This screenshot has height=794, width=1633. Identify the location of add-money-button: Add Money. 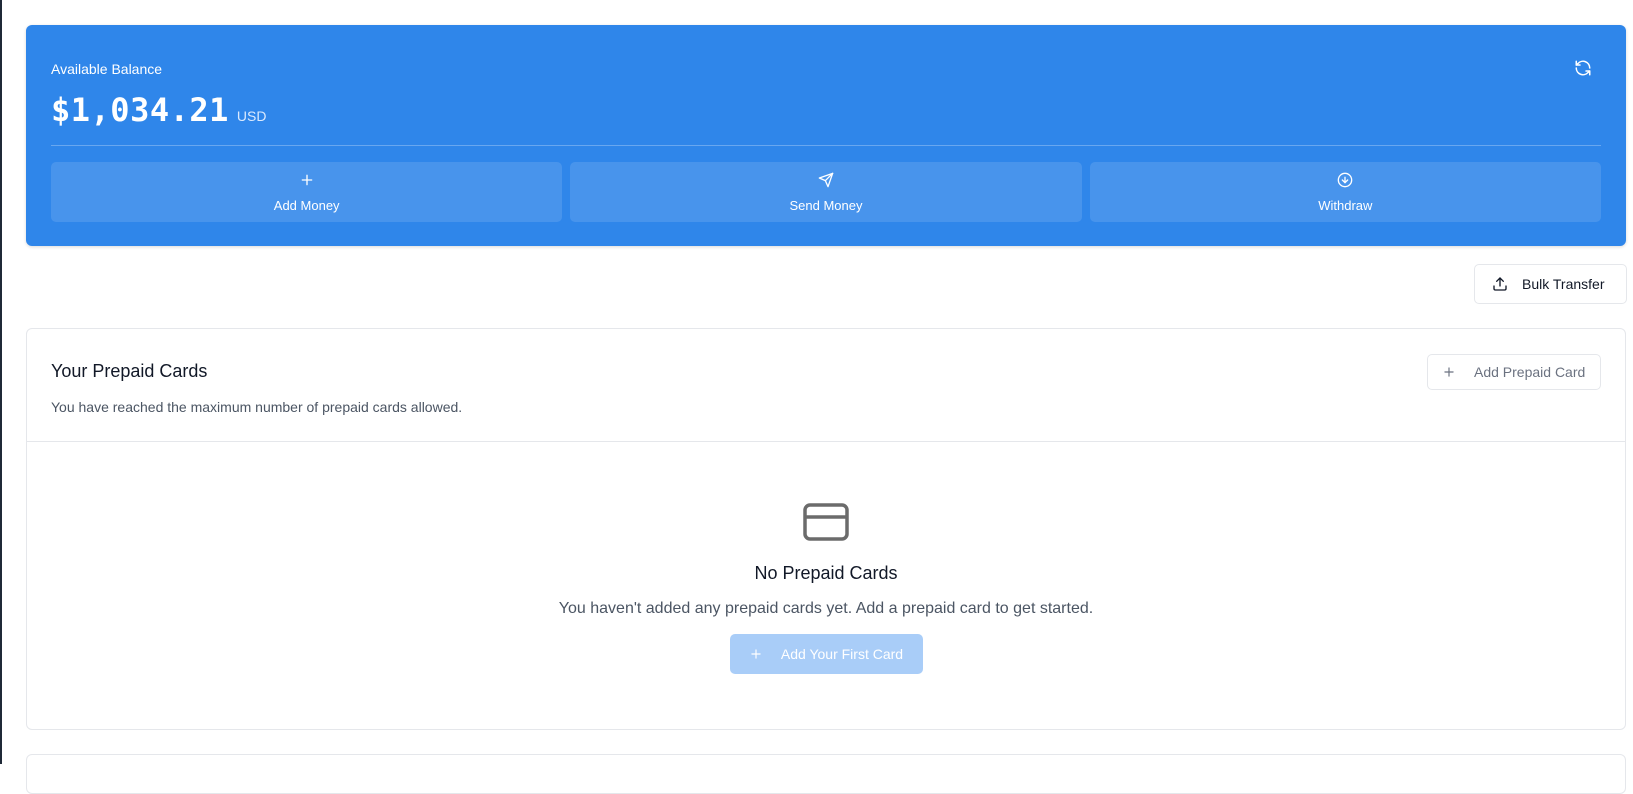
(307, 192).